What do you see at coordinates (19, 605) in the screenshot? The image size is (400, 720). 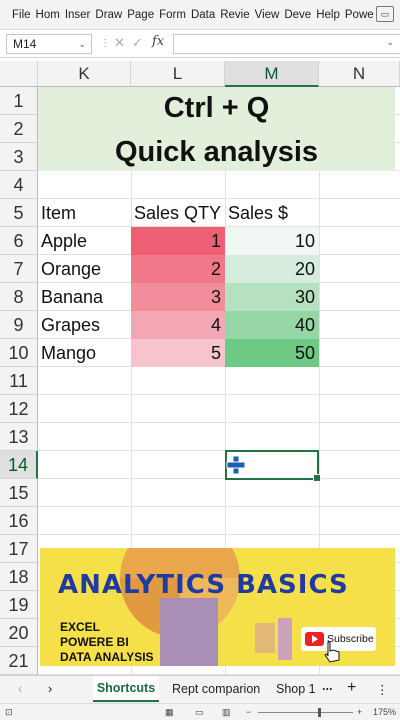 I see `row-header: 19` at bounding box center [19, 605].